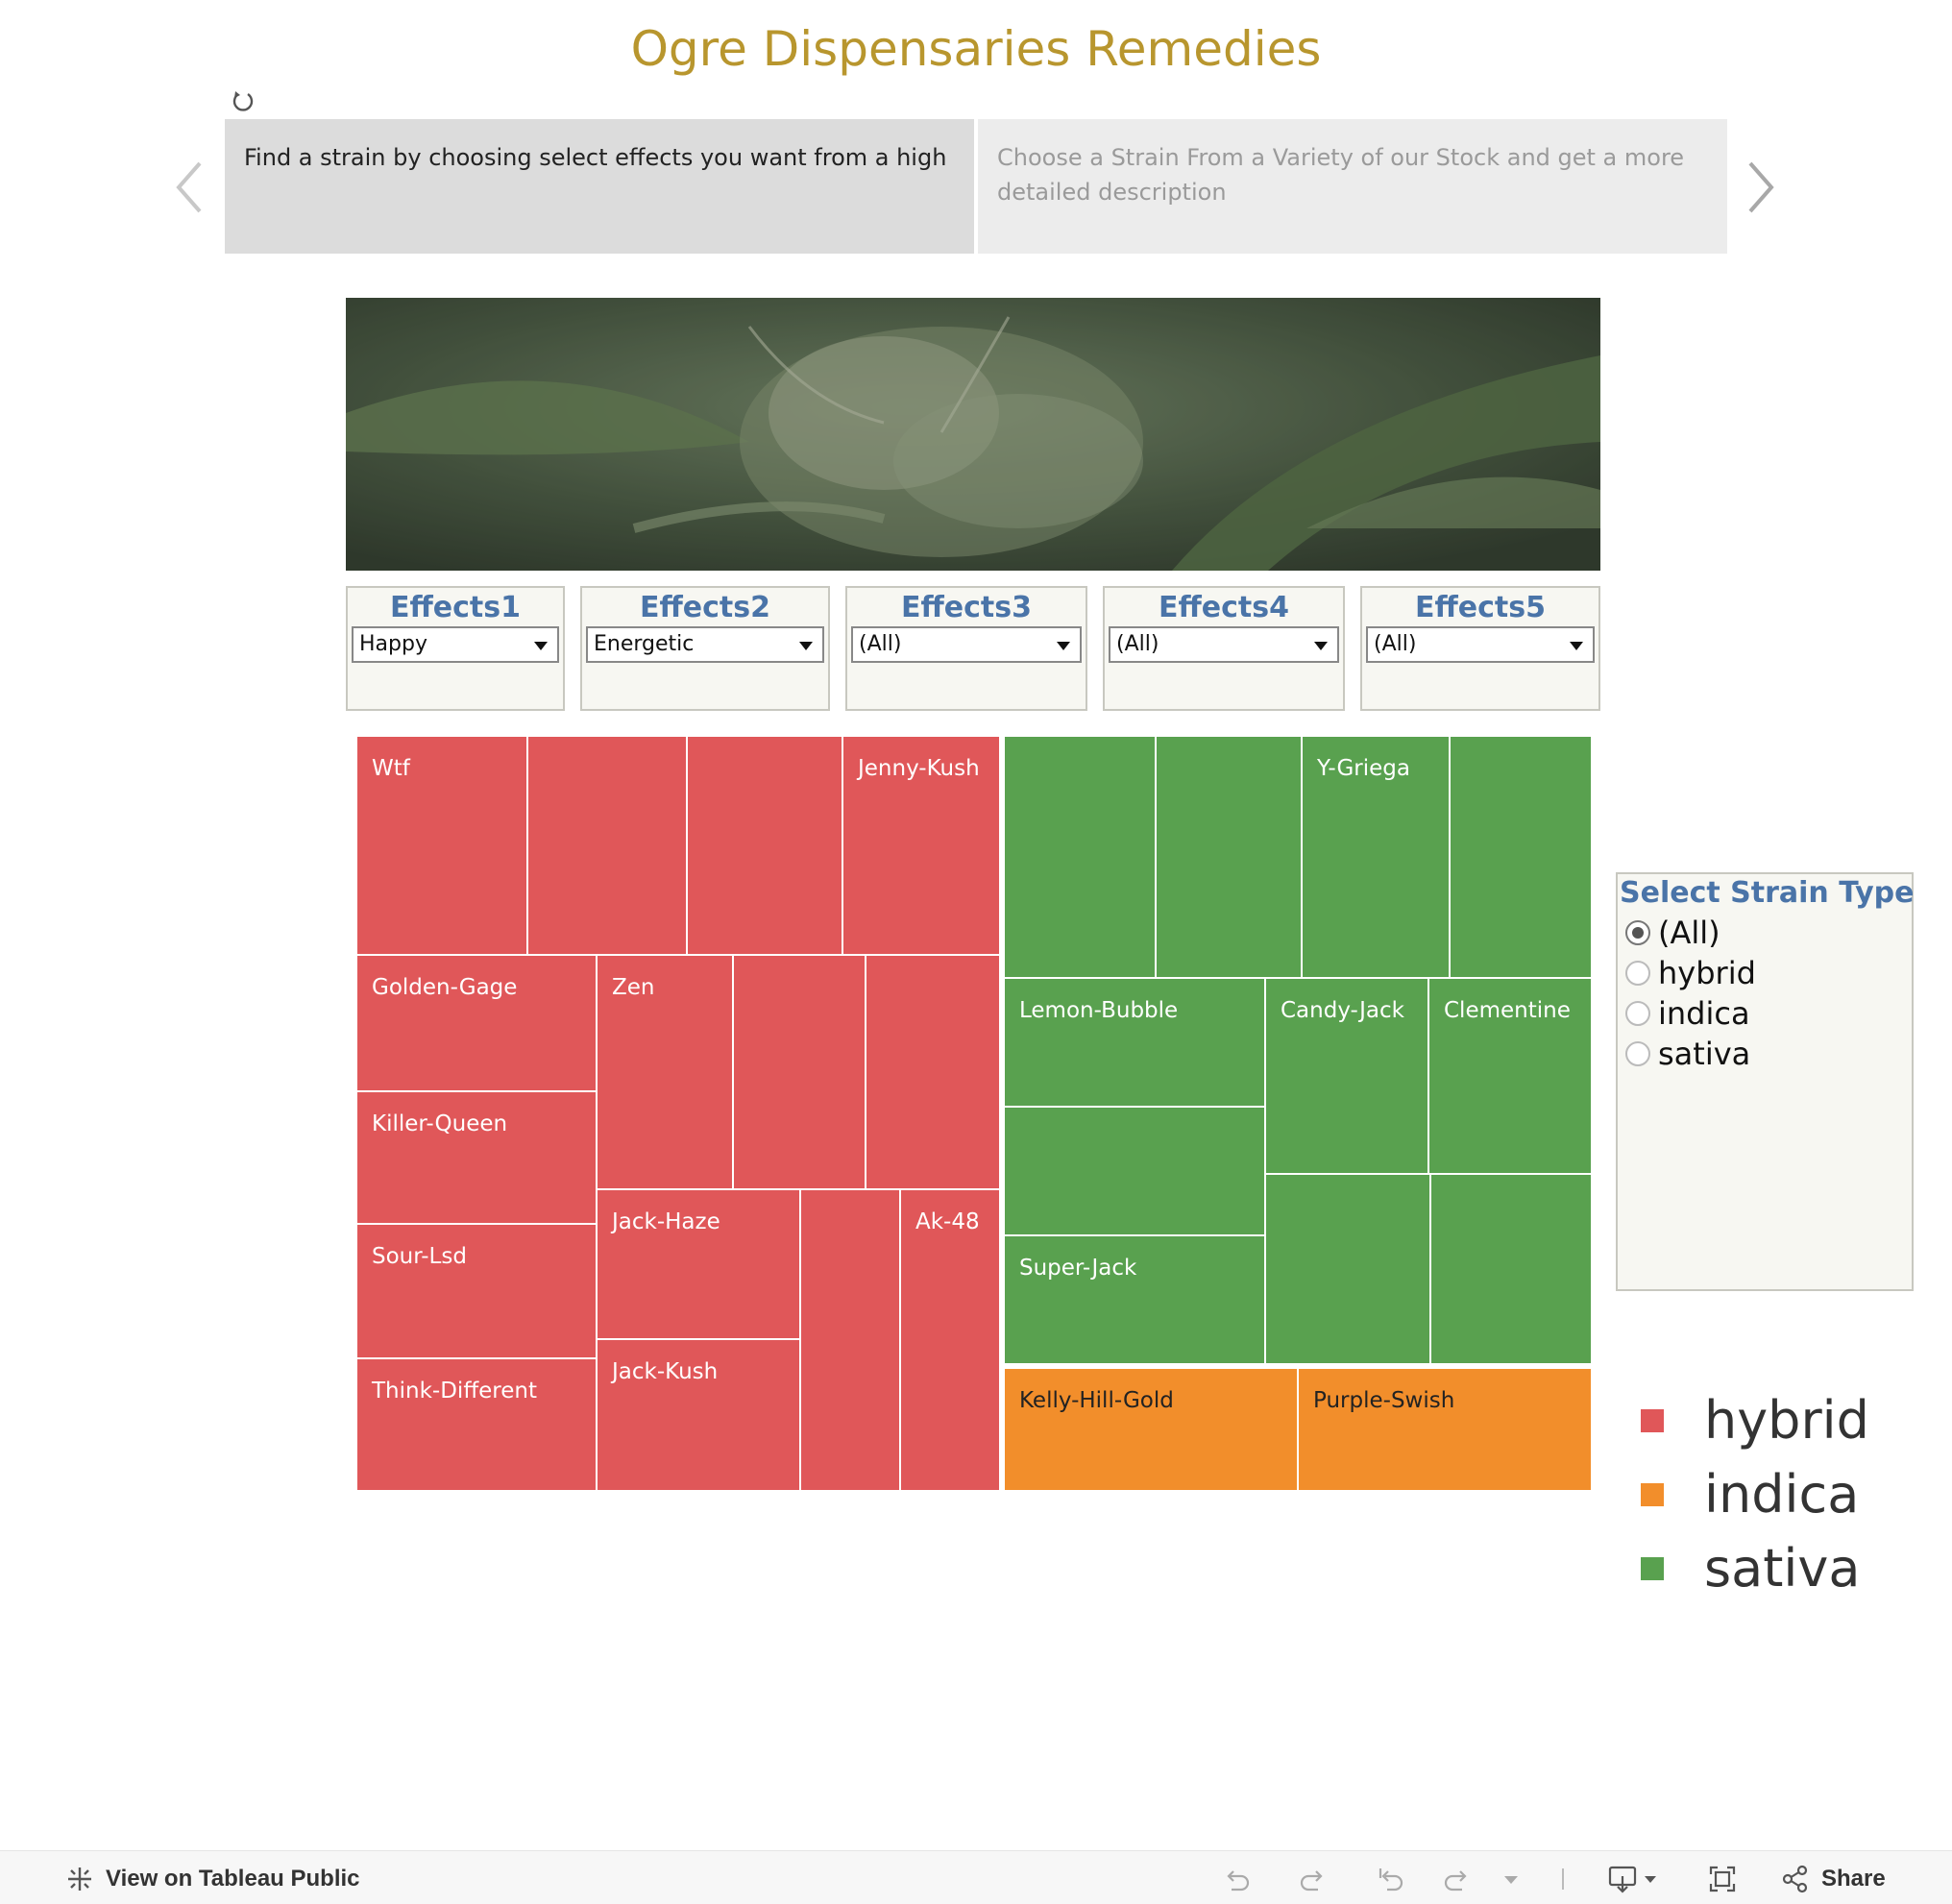 Image resolution: width=1952 pixels, height=1904 pixels. I want to click on share-label: Share, so click(1853, 1879).